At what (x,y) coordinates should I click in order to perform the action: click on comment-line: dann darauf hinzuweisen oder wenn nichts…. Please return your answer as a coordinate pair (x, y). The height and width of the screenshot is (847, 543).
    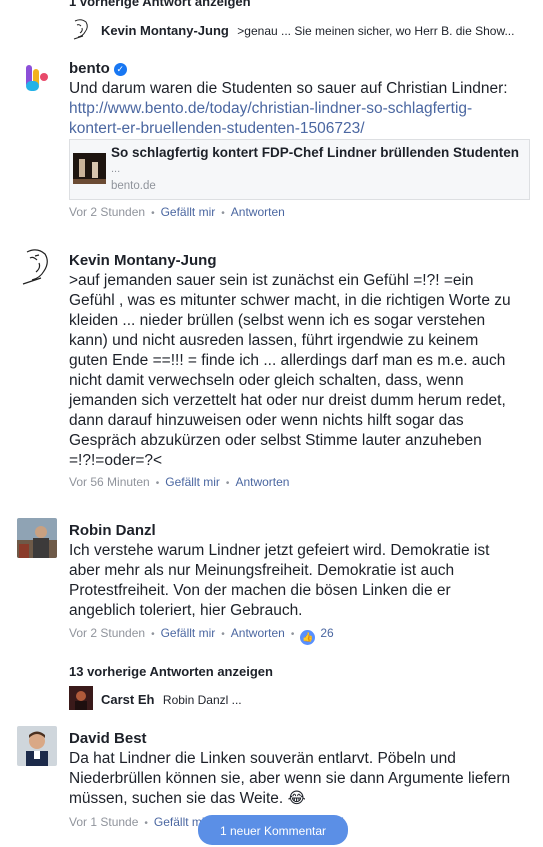
    Looking at the image, I should click on (266, 420).